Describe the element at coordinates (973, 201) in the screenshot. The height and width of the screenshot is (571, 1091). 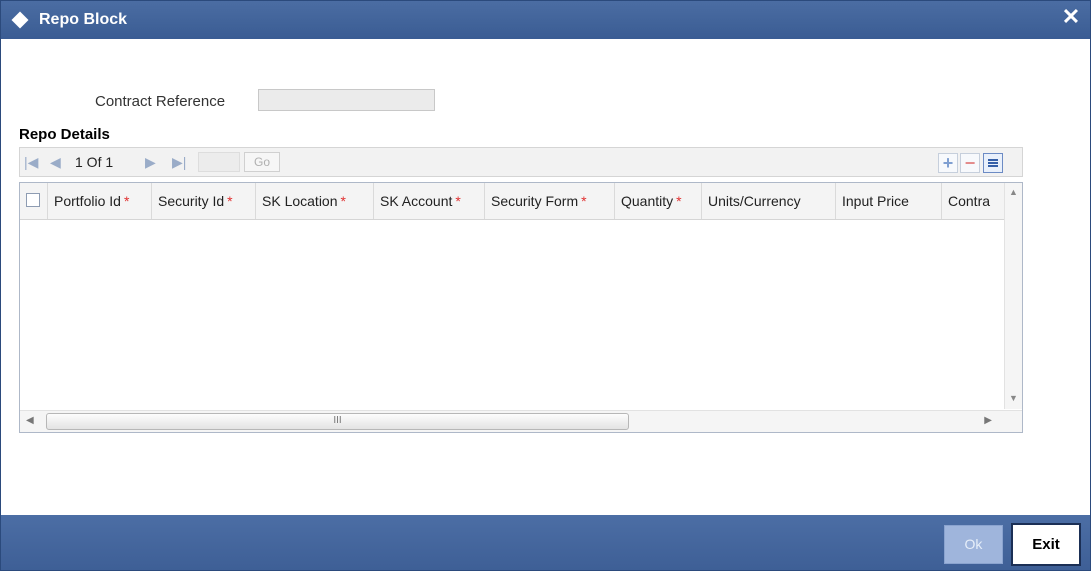
I see `column-header: Contra` at that location.